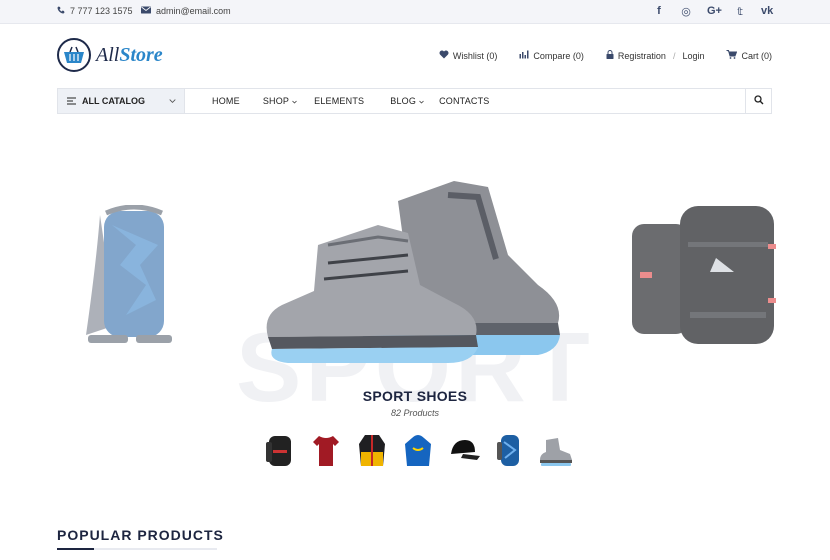  What do you see at coordinates (524, 55) in the screenshot?
I see `bar-chart-icon` at bounding box center [524, 55].